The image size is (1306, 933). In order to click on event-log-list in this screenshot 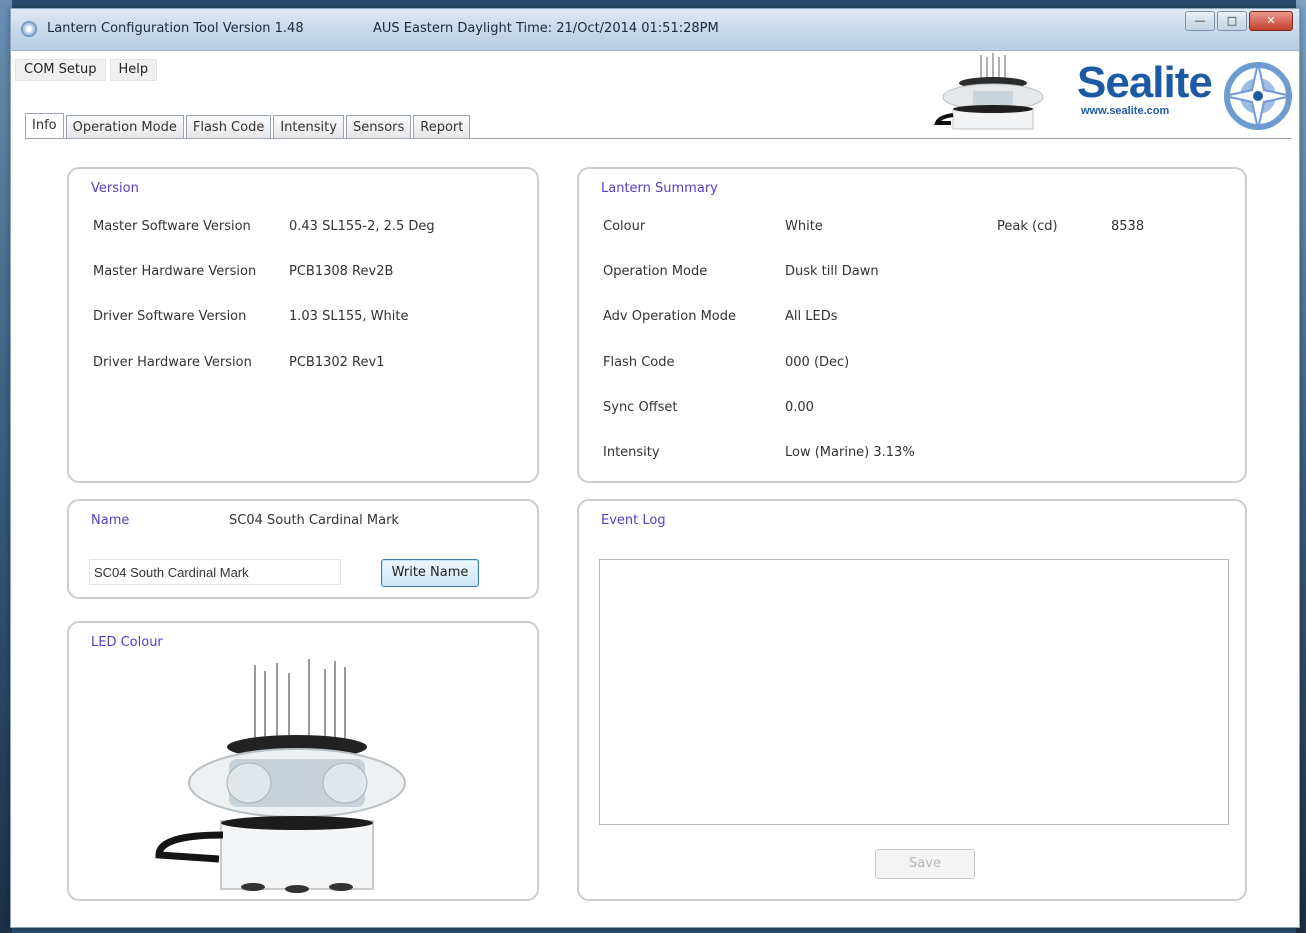, I will do `click(914, 692)`.